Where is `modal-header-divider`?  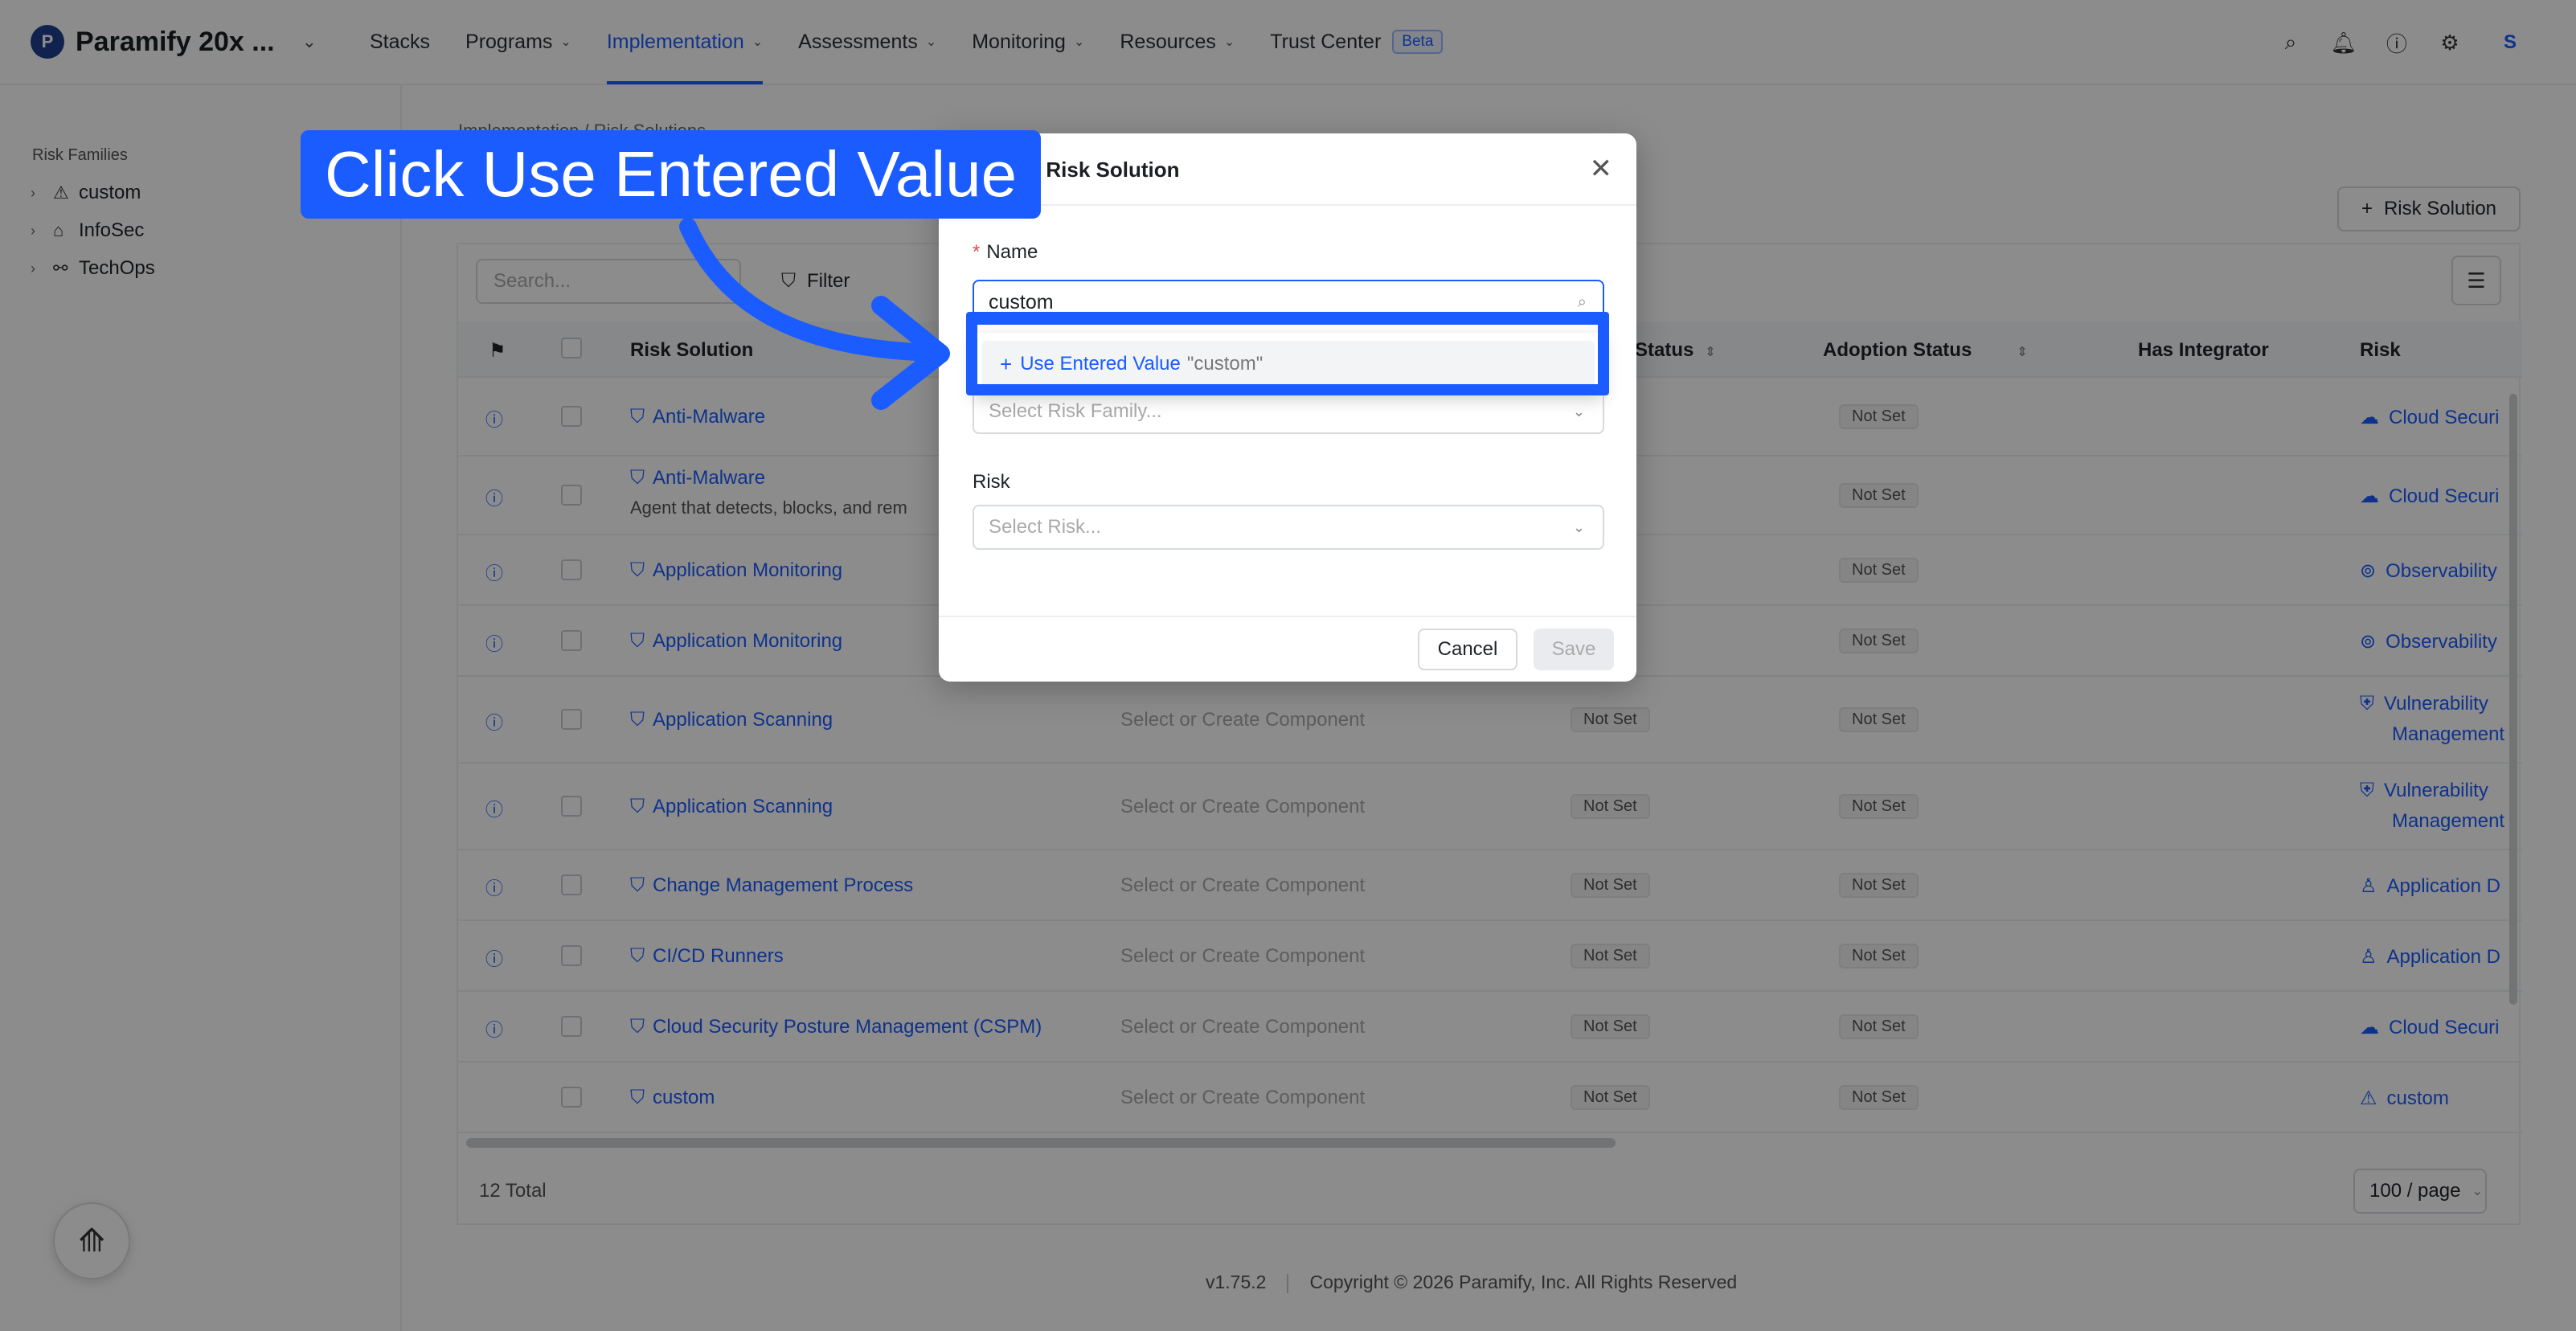 modal-header-divider is located at coordinates (1287, 205).